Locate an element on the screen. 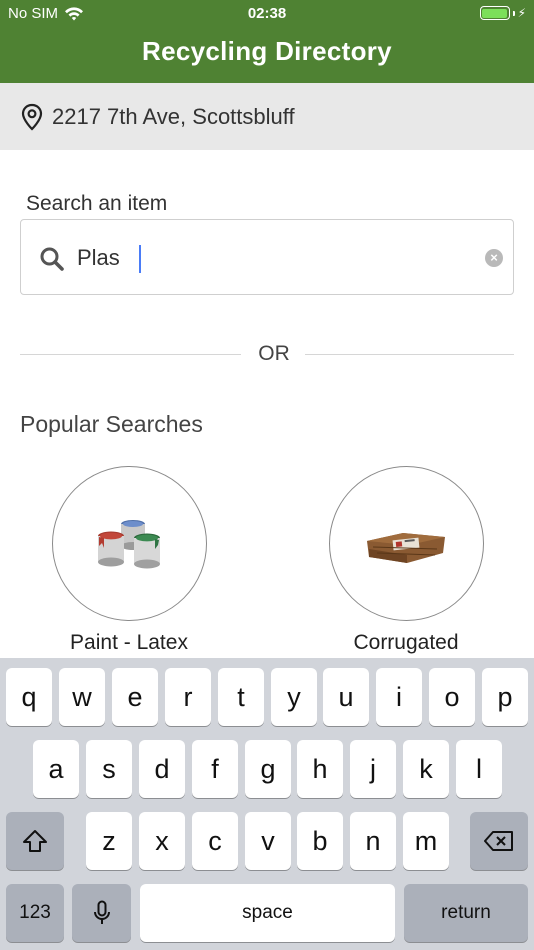 This screenshot has height=950, width=534. divider-text: OR is located at coordinates (274, 353).